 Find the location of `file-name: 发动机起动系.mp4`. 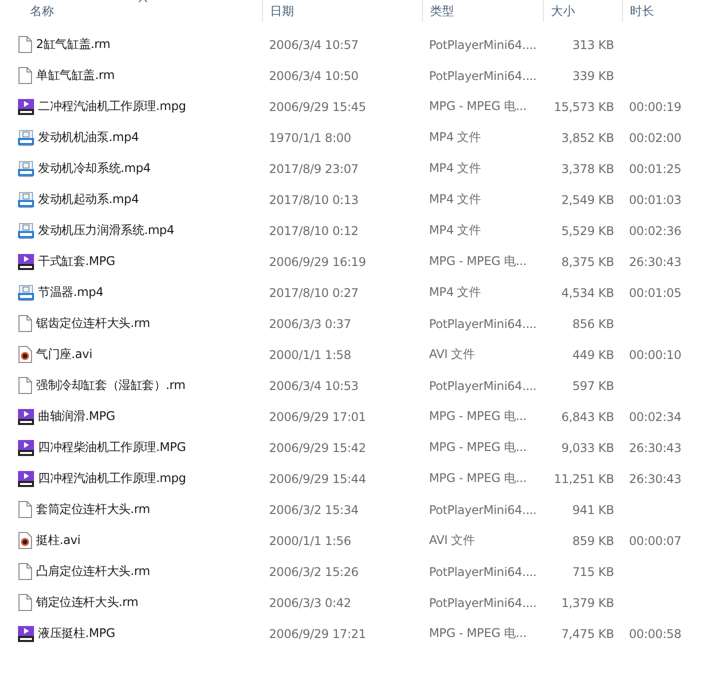

file-name: 发动机起动系.mp4 is located at coordinates (88, 199).